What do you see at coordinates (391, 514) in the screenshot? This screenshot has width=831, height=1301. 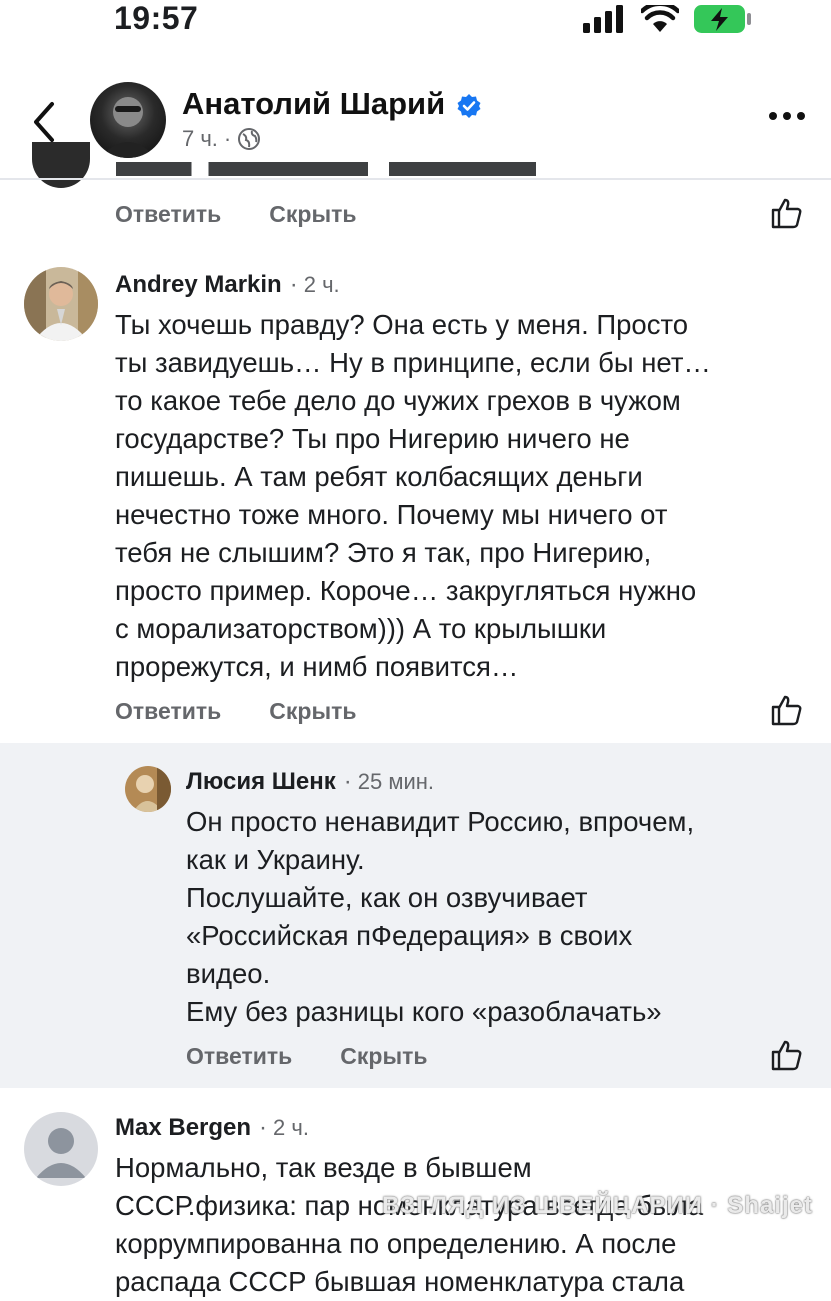 I see `comment-line: нечестно тоже много. Почему мы ничего от` at bounding box center [391, 514].